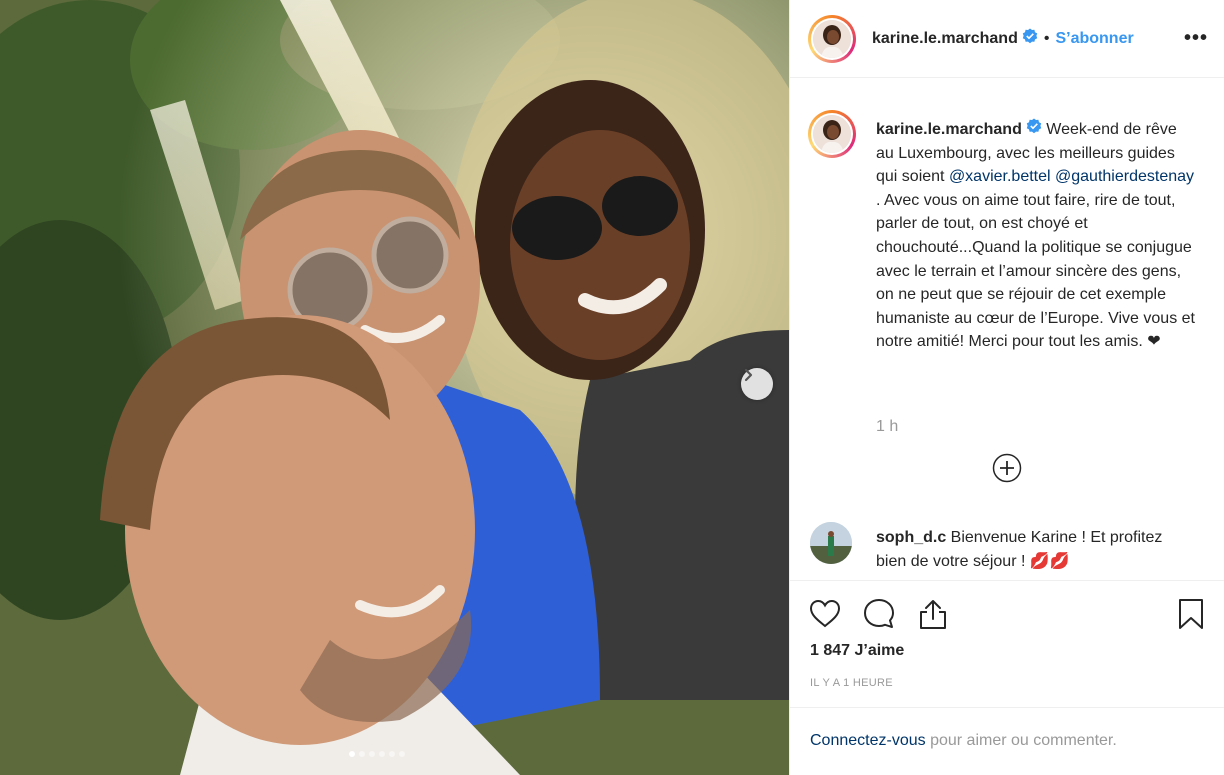 This screenshot has height=775, width=1224. What do you see at coordinates (748, 375) in the screenshot?
I see `chevron-right-icon` at bounding box center [748, 375].